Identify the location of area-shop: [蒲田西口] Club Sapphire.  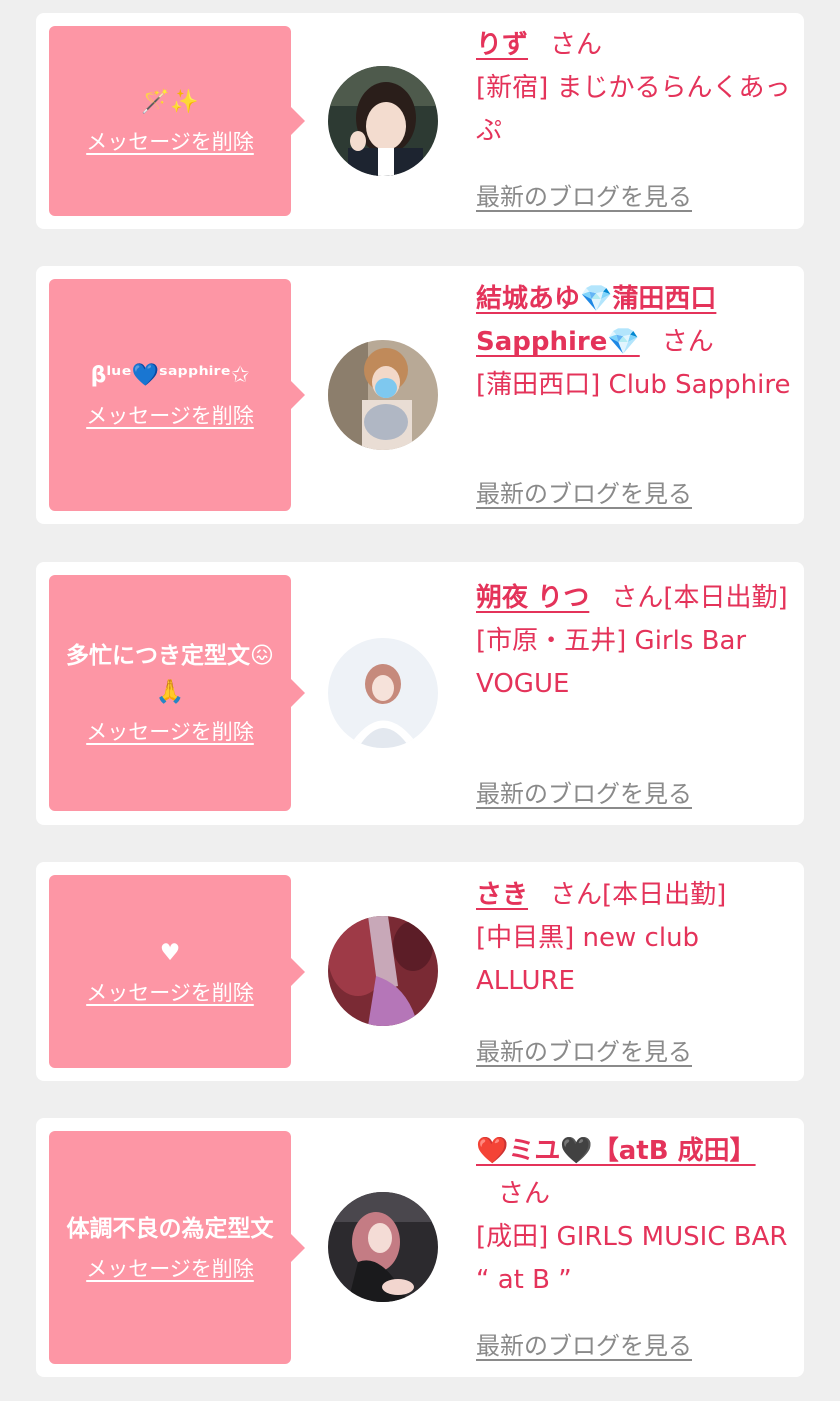
(633, 385).